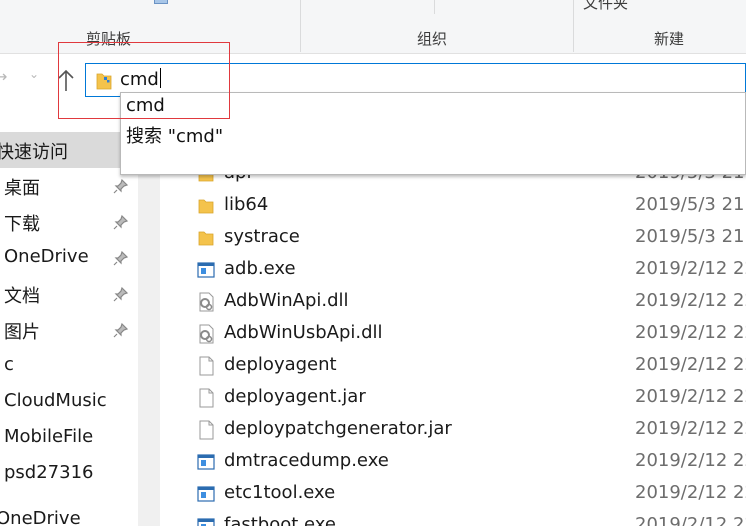 This screenshot has height=526, width=746. What do you see at coordinates (246, 204) in the screenshot?
I see `file-name: lib64` at bounding box center [246, 204].